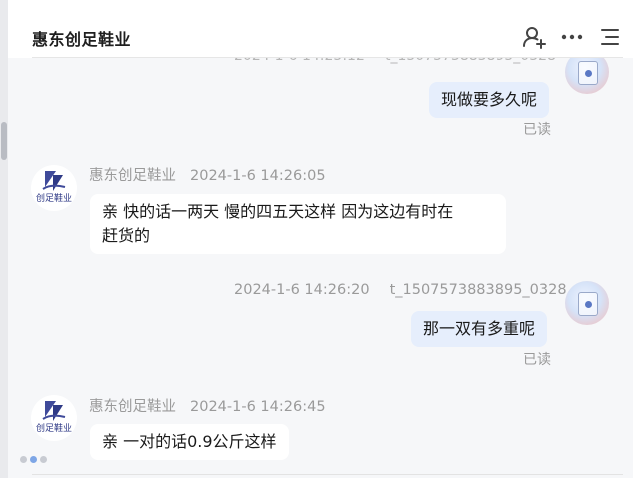 Image resolution: width=633 pixels, height=478 pixels. I want to click on message-time: 2024-1-6 14:26:05, so click(258, 176).